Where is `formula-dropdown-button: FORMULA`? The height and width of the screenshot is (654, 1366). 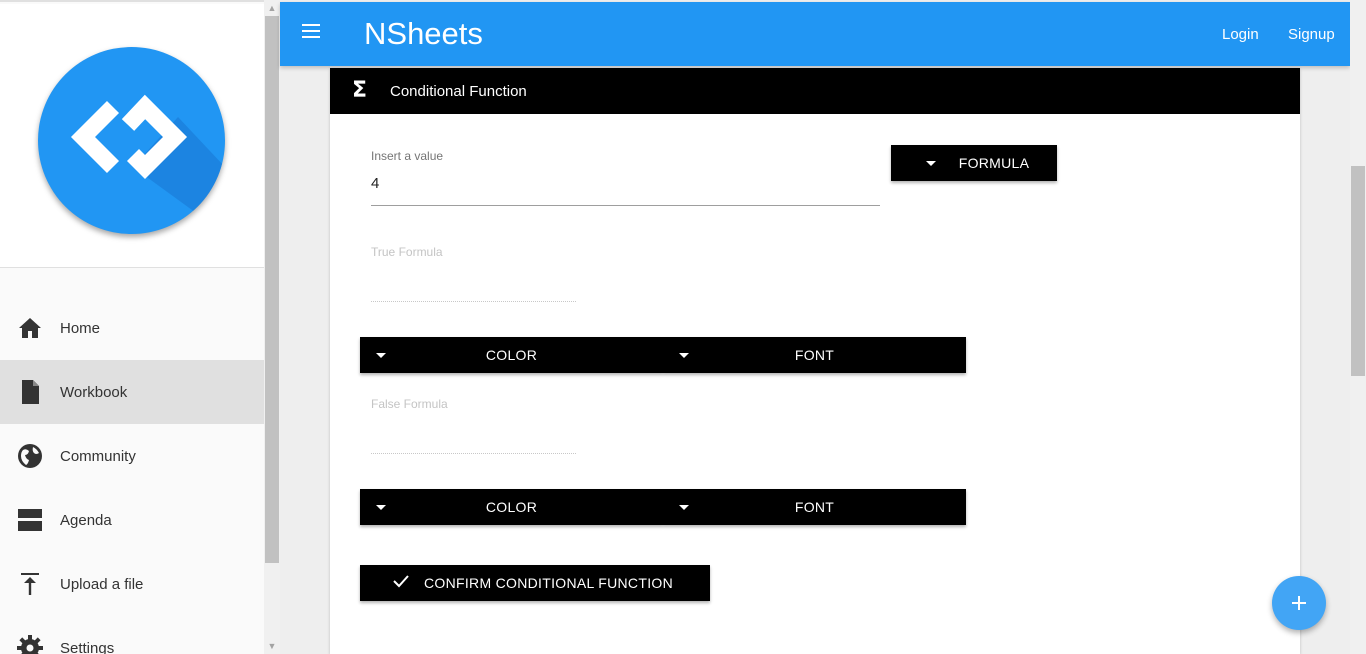 formula-dropdown-button: FORMULA is located at coordinates (974, 163).